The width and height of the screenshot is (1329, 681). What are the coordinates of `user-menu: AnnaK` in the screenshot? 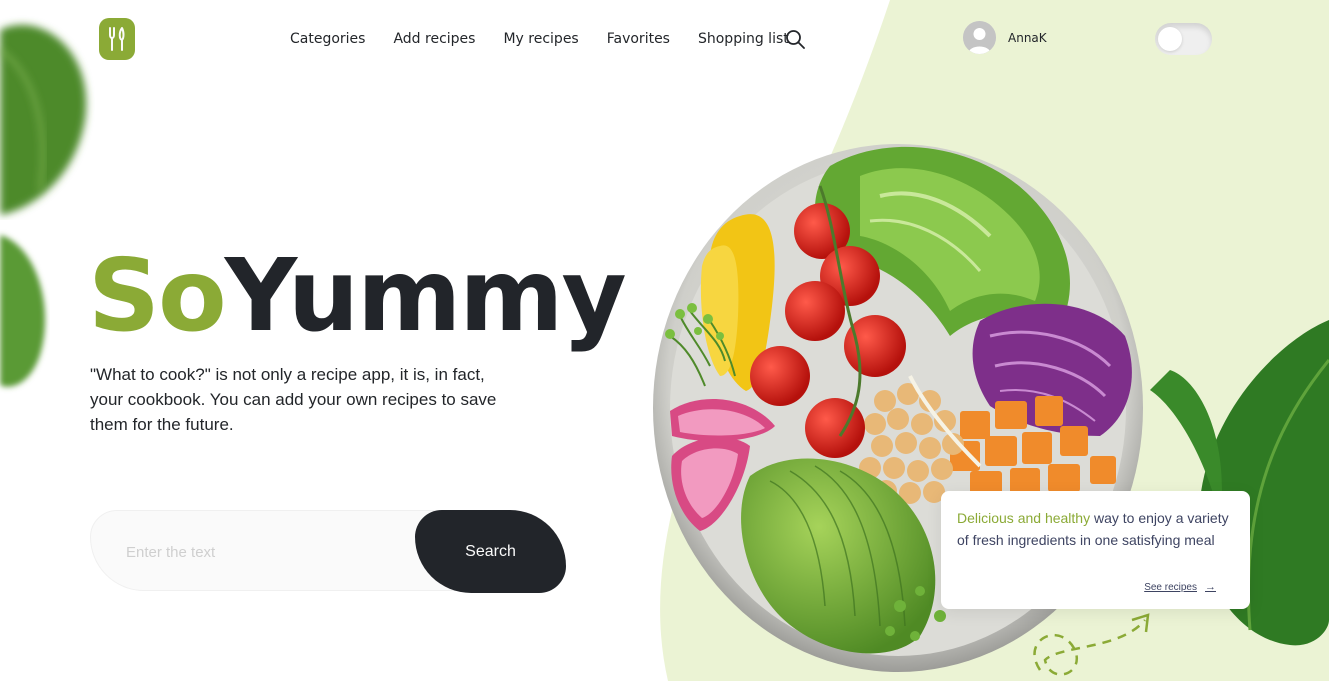 It's located at (1005, 37).